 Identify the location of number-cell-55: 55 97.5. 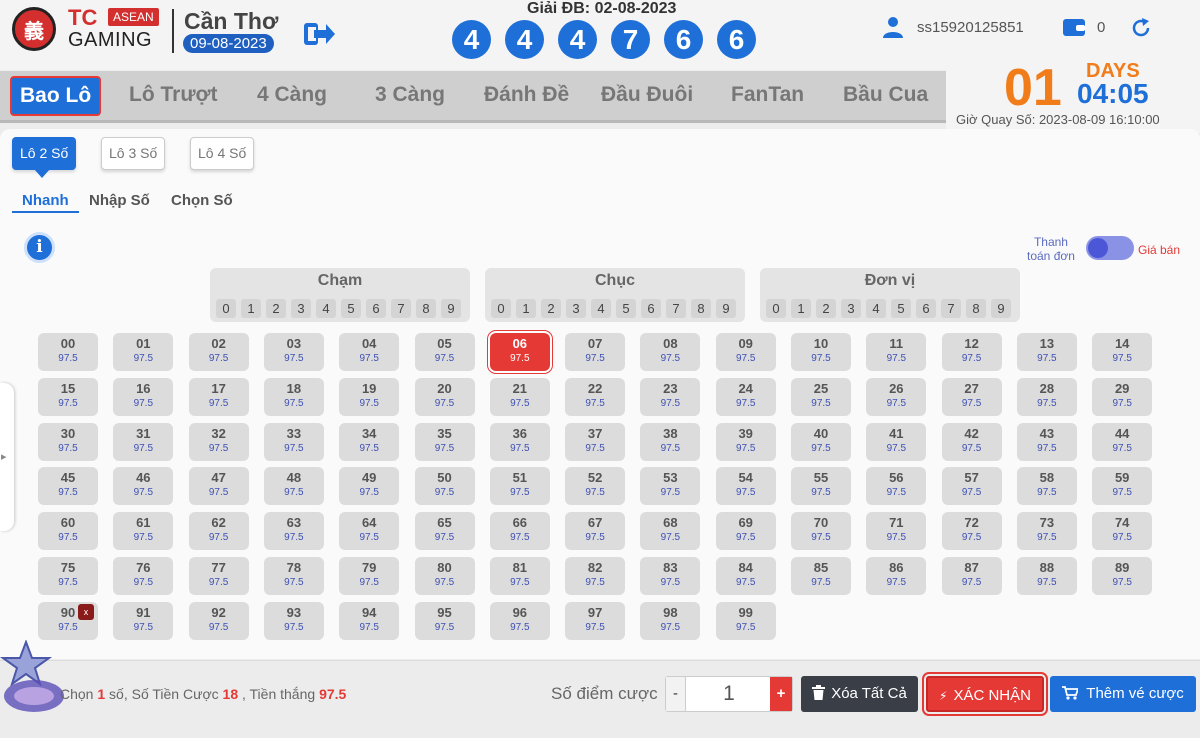
(821, 486).